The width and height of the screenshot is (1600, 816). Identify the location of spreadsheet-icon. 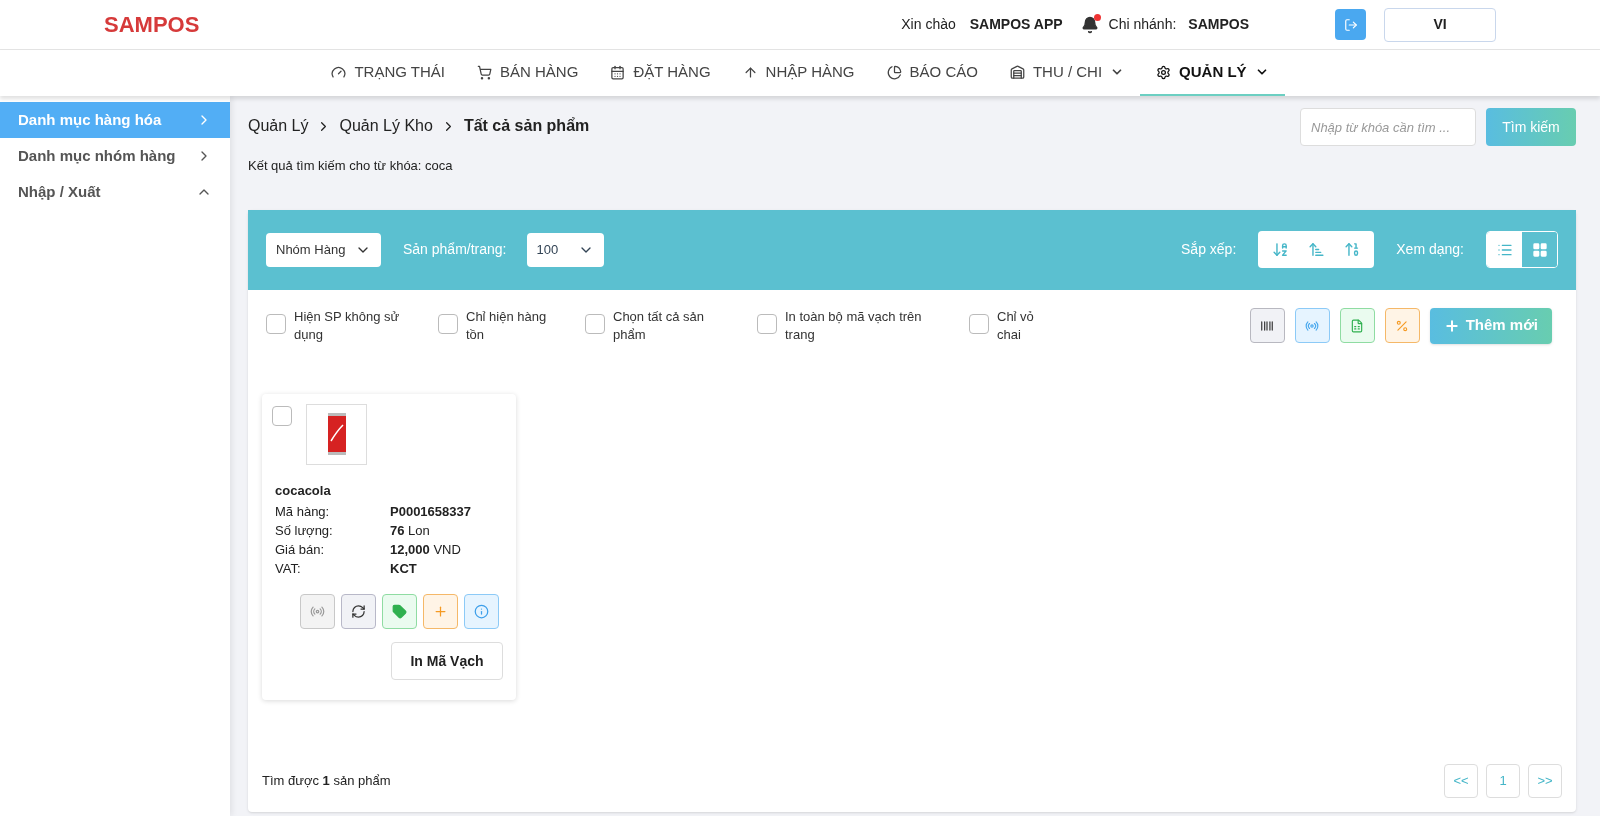
(1357, 325).